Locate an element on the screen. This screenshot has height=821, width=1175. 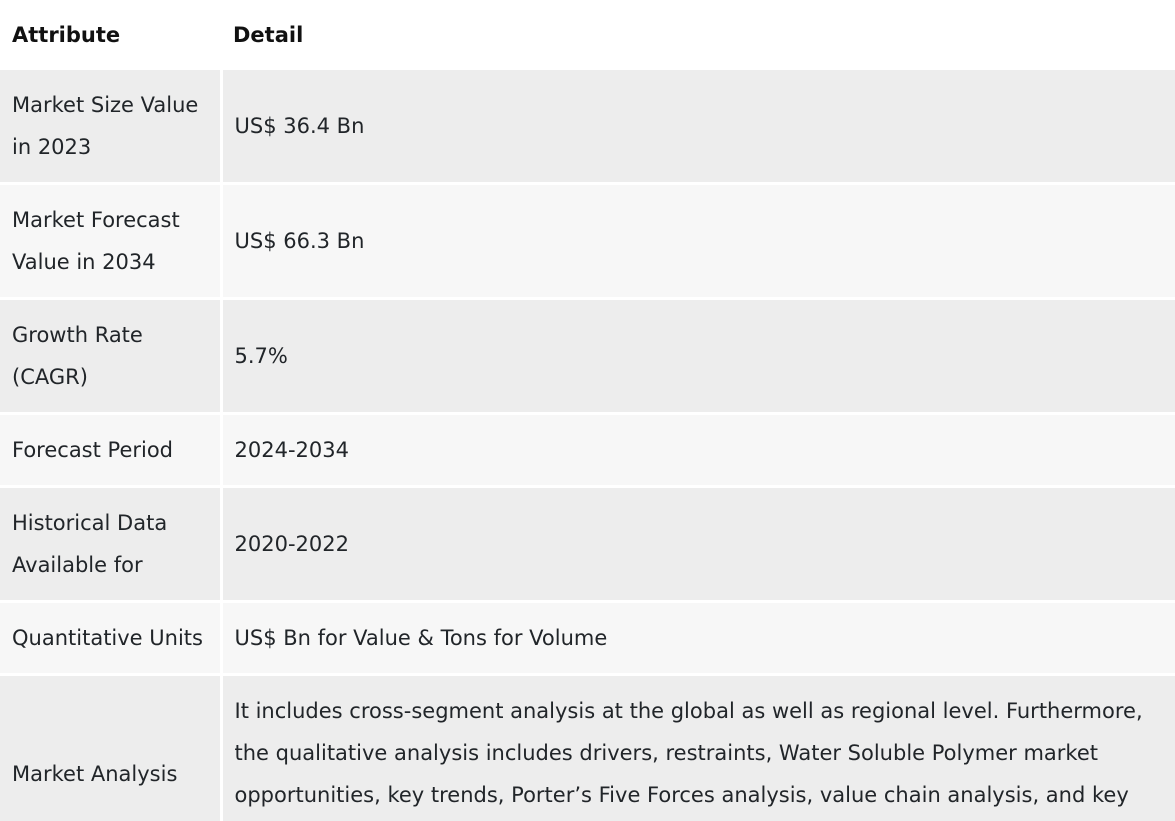
table-row: Market Size Value in 2023 US$ 36.4 Bn is located at coordinates (587, 127).